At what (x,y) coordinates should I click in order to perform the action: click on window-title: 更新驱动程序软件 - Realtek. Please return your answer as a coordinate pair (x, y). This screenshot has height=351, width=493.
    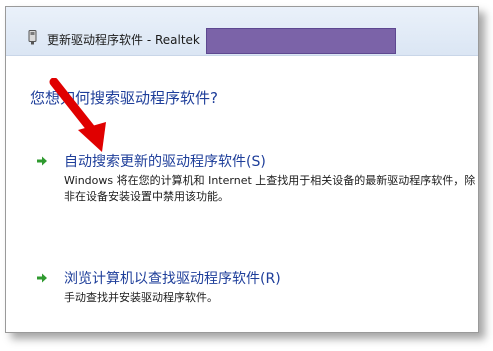
    Looking at the image, I should click on (123, 40).